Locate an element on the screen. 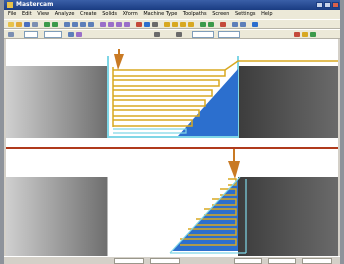  z-depth-field is located at coordinates (31, 34).